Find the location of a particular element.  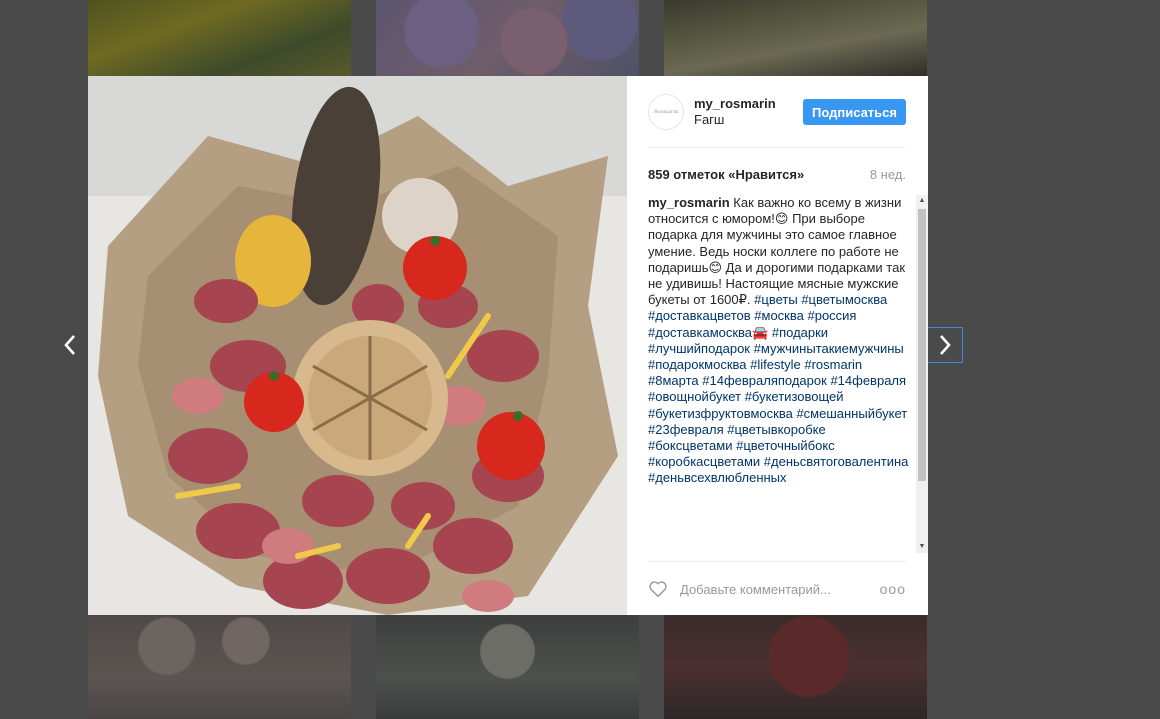

location-link: Fагш is located at coordinates (748, 120).